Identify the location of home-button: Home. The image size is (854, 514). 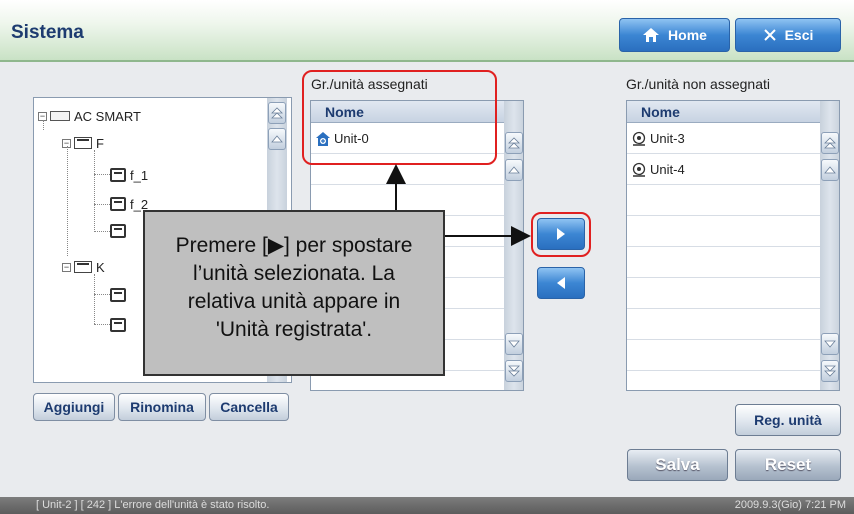
(674, 35).